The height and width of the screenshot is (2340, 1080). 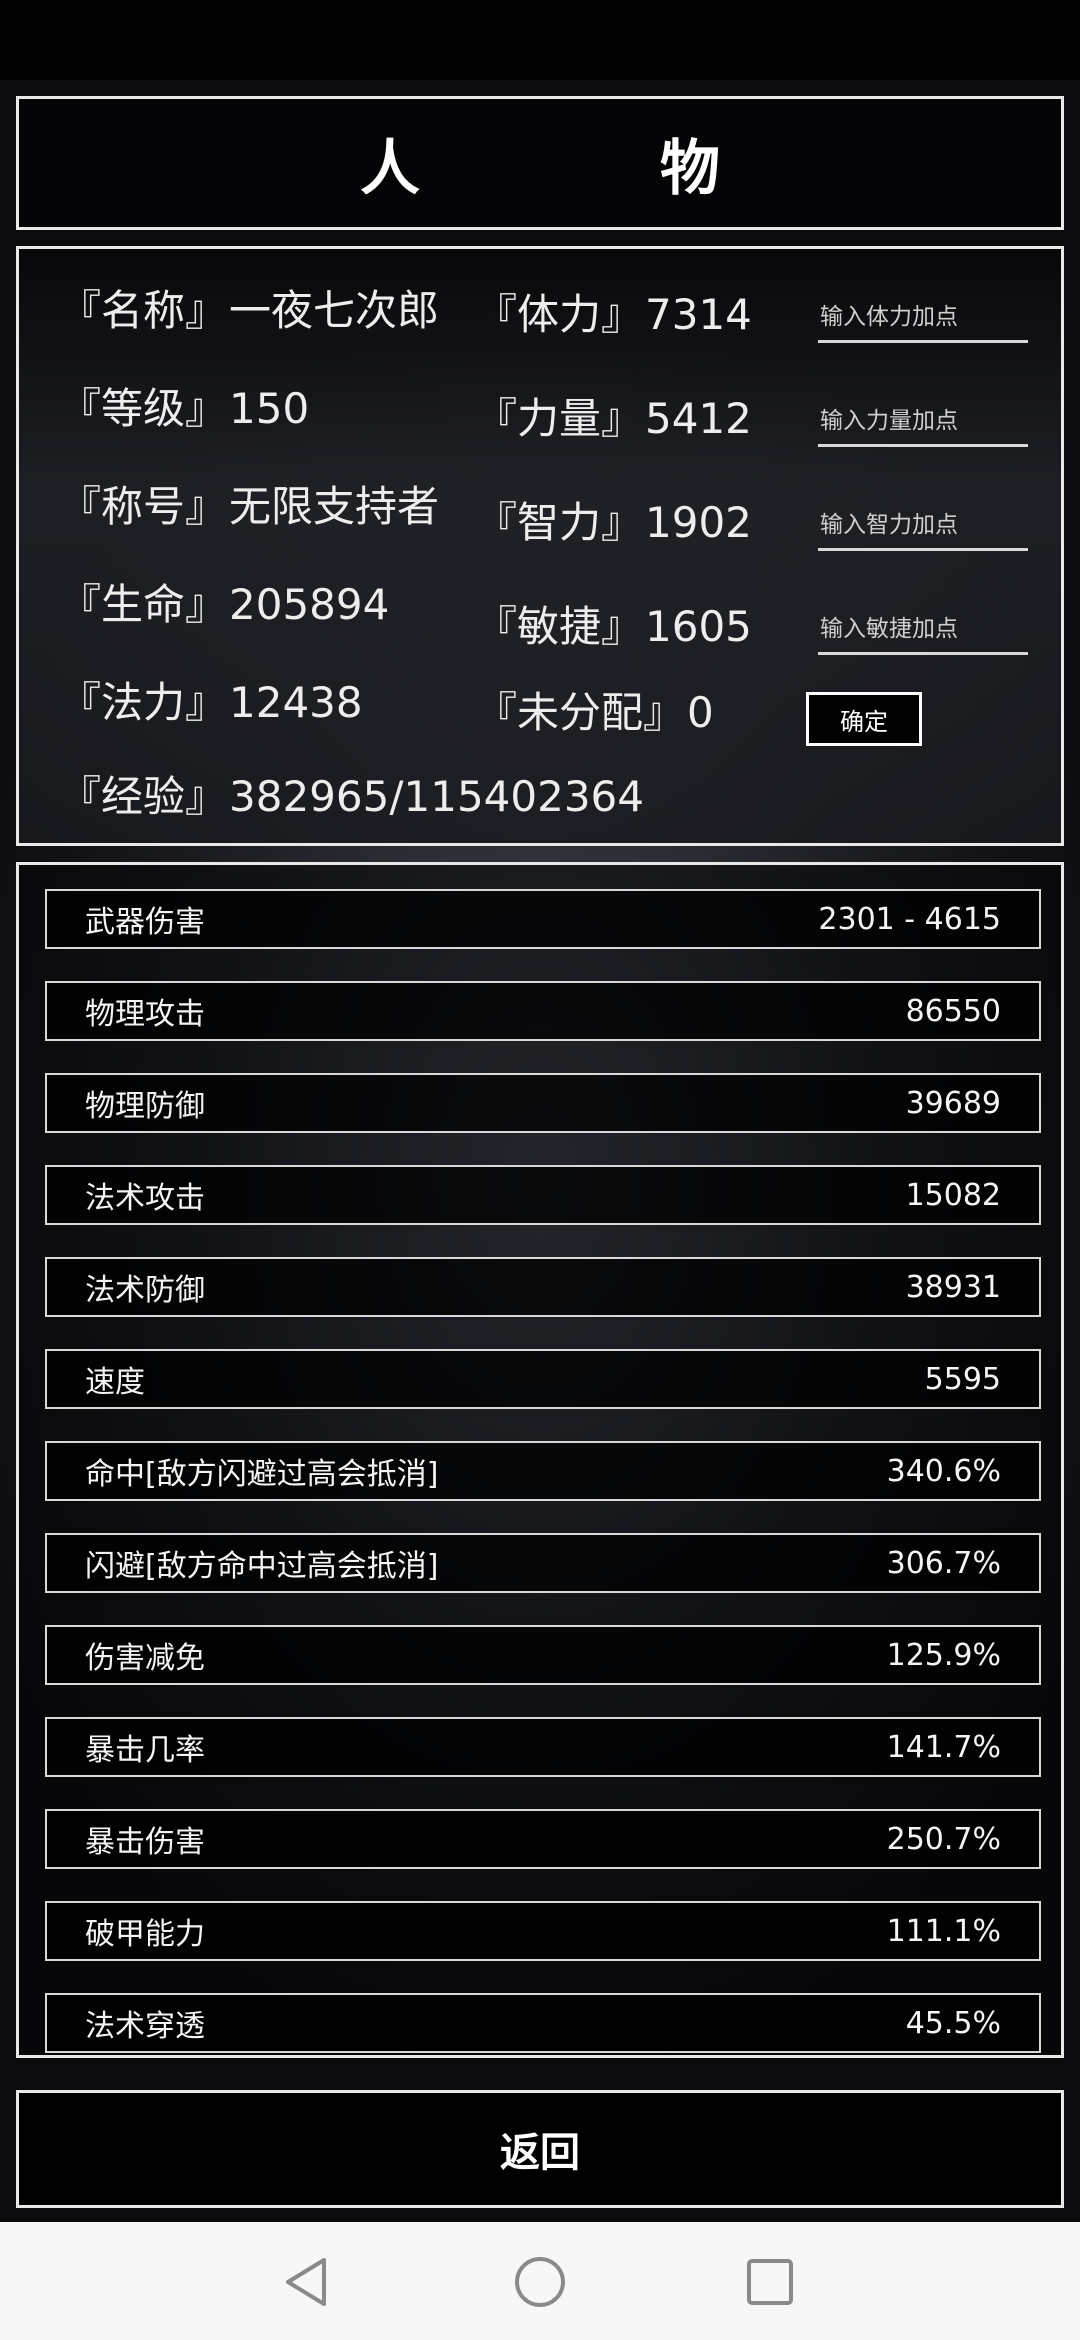 I want to click on confirm-button: 确定, so click(x=864, y=719).